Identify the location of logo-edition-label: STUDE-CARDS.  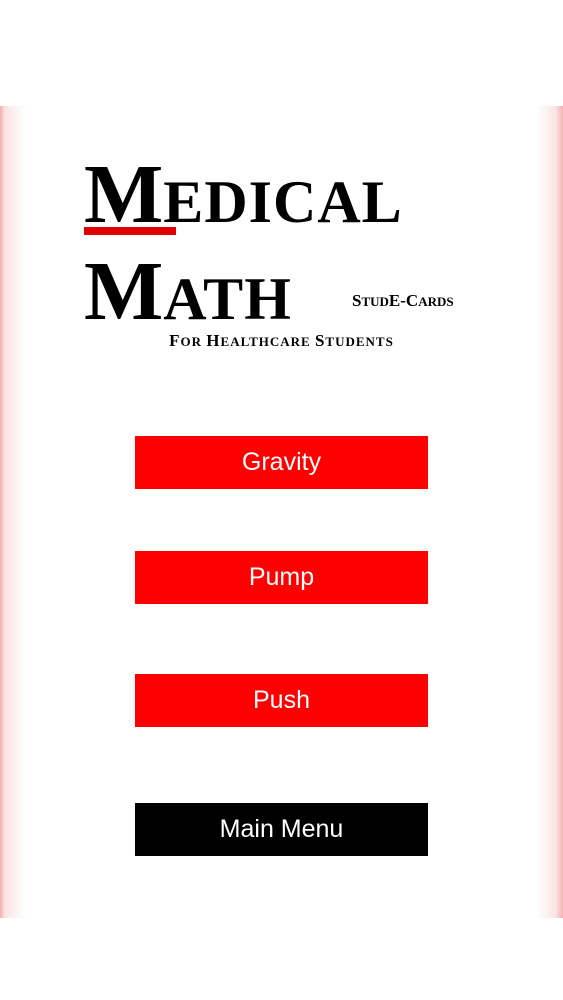
(403, 300).